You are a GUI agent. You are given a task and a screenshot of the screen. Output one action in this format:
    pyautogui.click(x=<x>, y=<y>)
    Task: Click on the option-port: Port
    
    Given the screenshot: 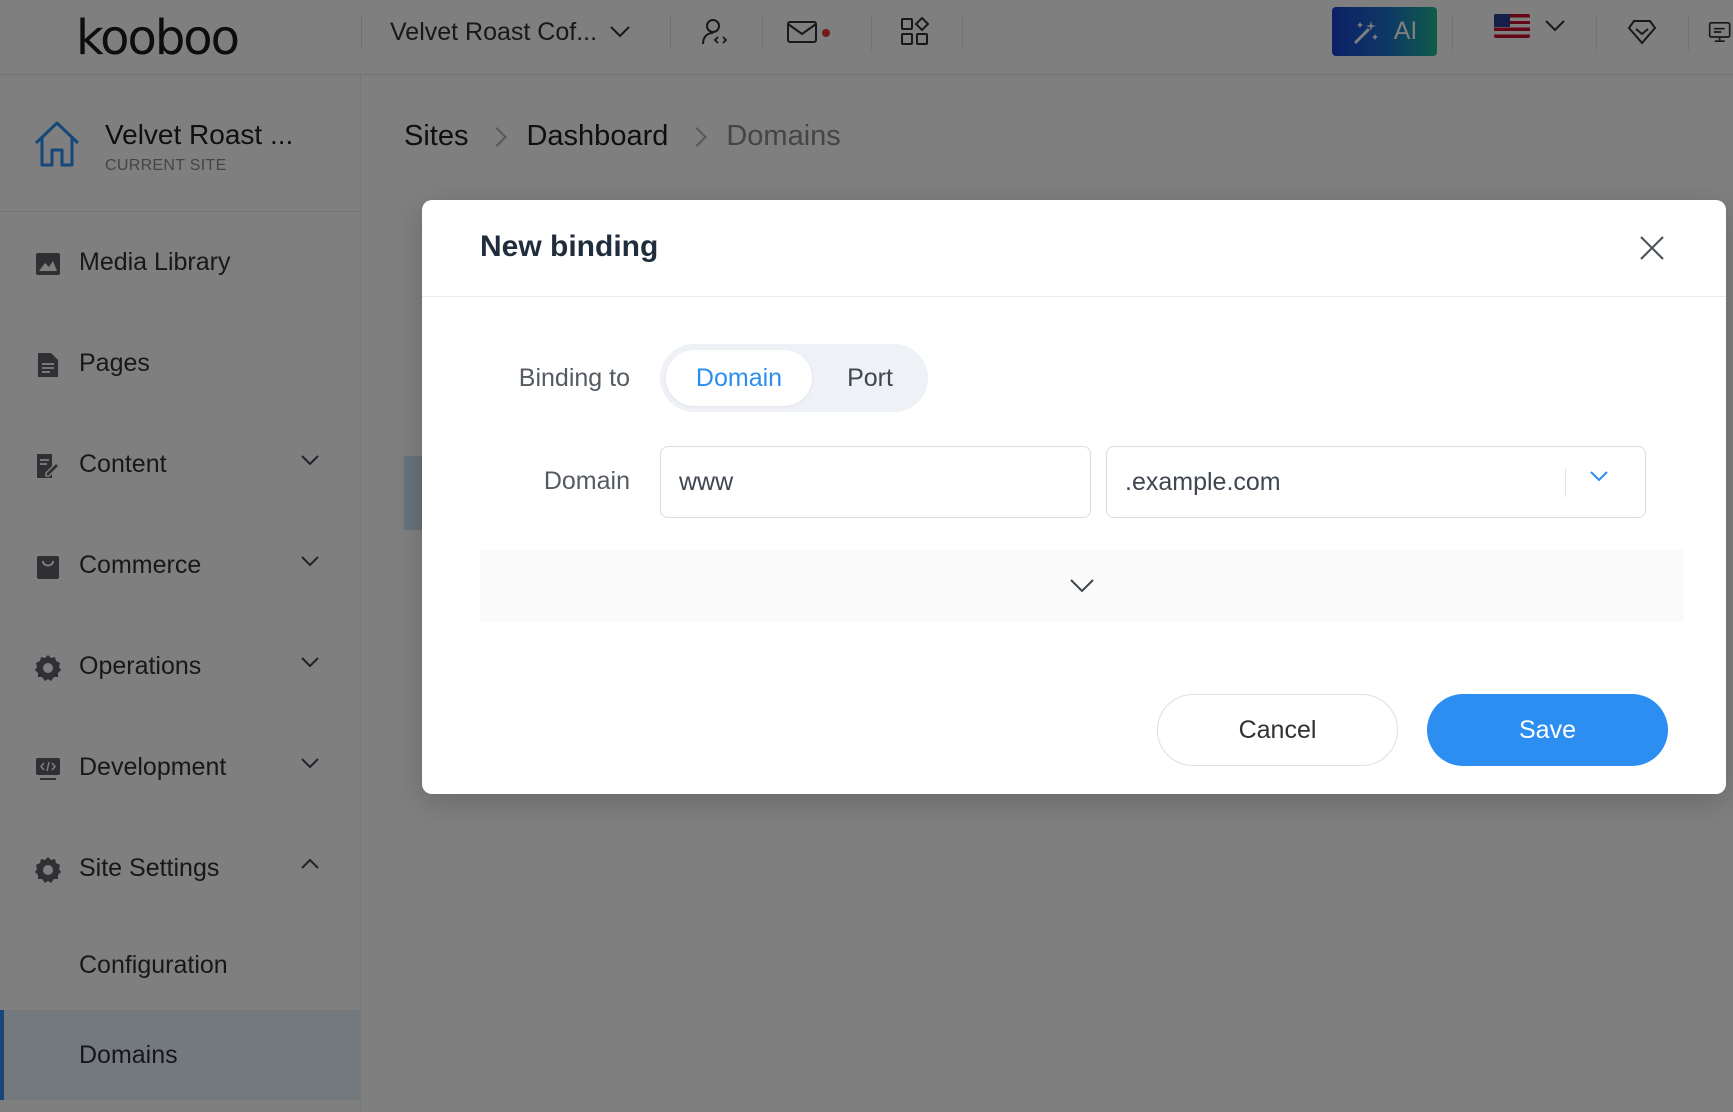 What is the action you would take?
    pyautogui.click(x=870, y=378)
    